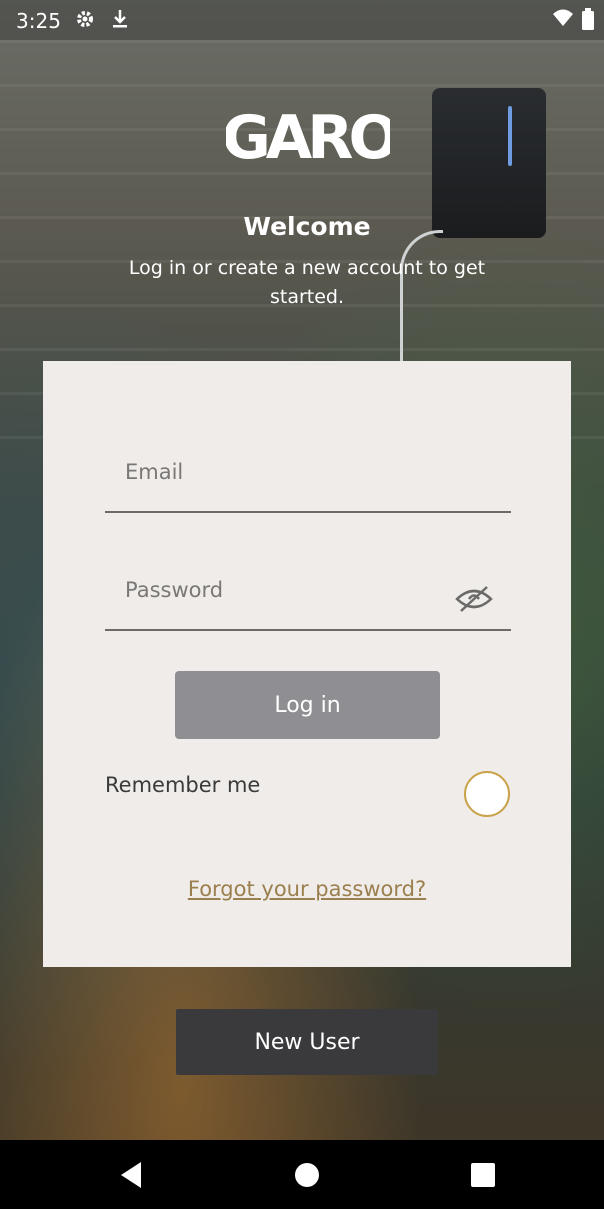 This screenshot has width=604, height=1209. Describe the element at coordinates (302, 20) in the screenshot. I see `status-bar: 3:25` at that location.